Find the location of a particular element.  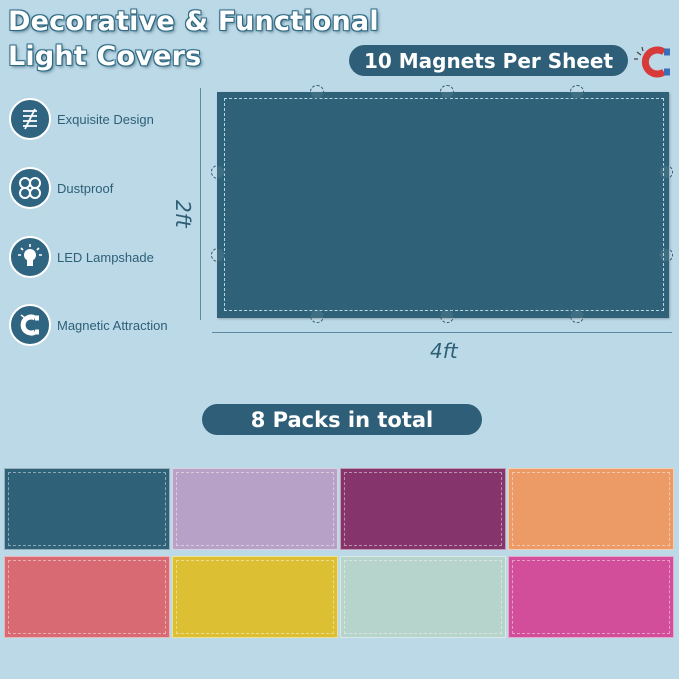

color-swatch-yellow is located at coordinates (255, 597).